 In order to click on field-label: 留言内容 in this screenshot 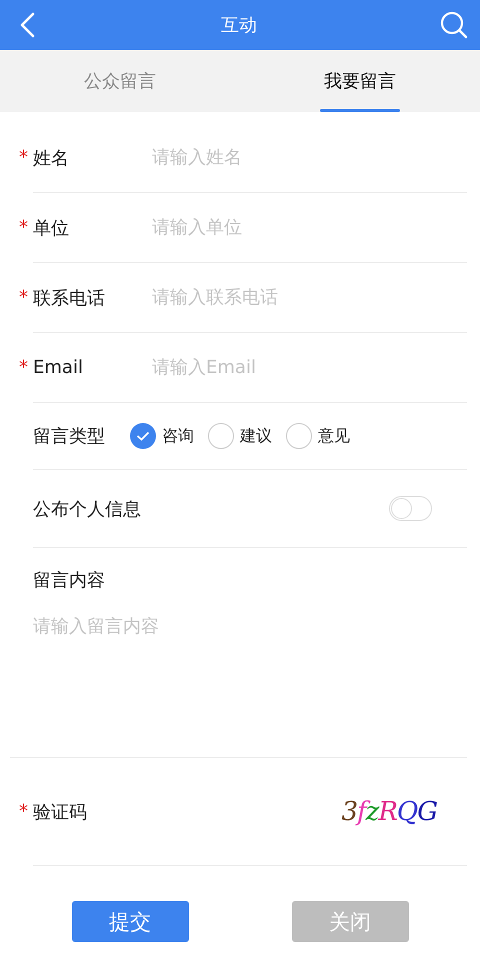, I will do `click(69, 580)`.